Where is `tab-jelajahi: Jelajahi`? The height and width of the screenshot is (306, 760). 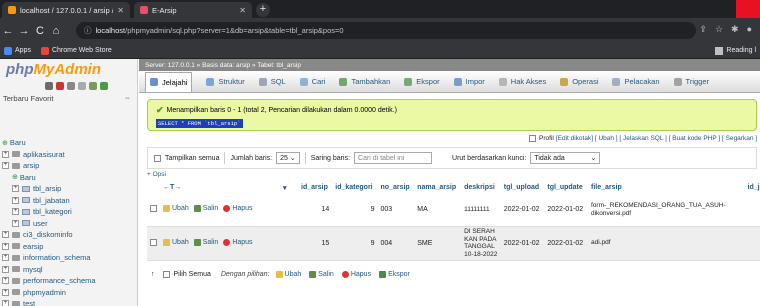 tab-jelajahi: Jelajahi is located at coordinates (169, 81).